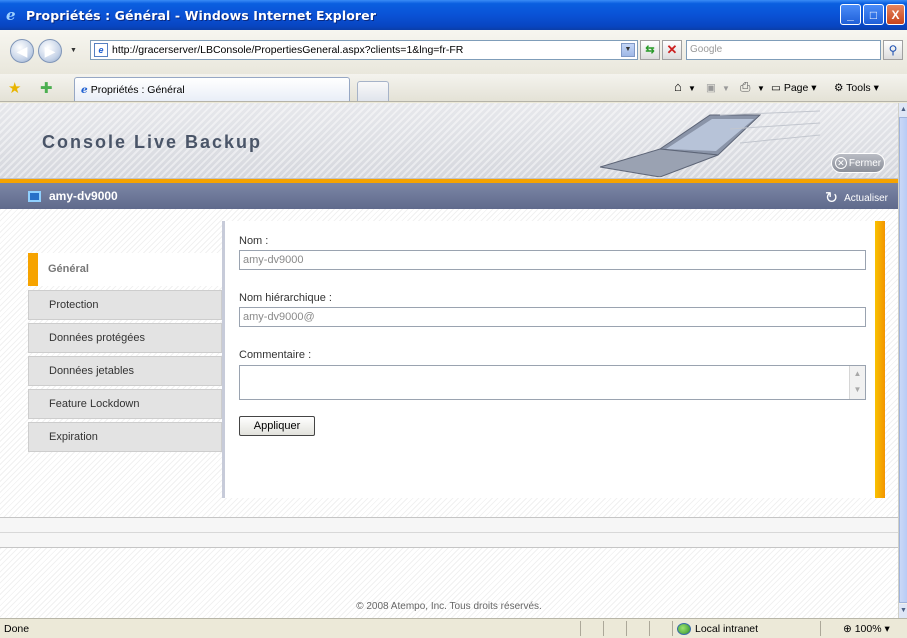 The height and width of the screenshot is (638, 907). I want to click on minimize-button: _, so click(850, 14).